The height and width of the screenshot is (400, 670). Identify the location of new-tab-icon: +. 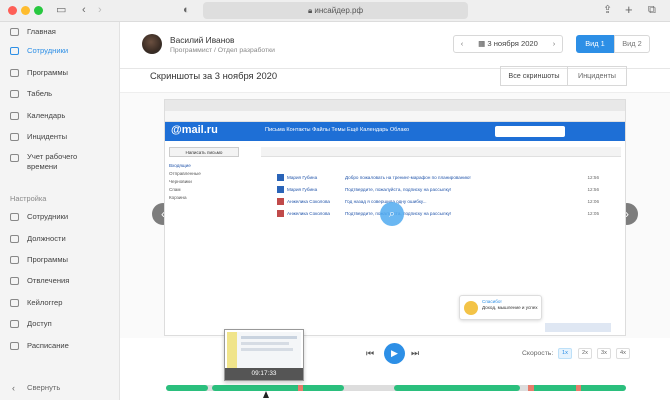
(629, 9).